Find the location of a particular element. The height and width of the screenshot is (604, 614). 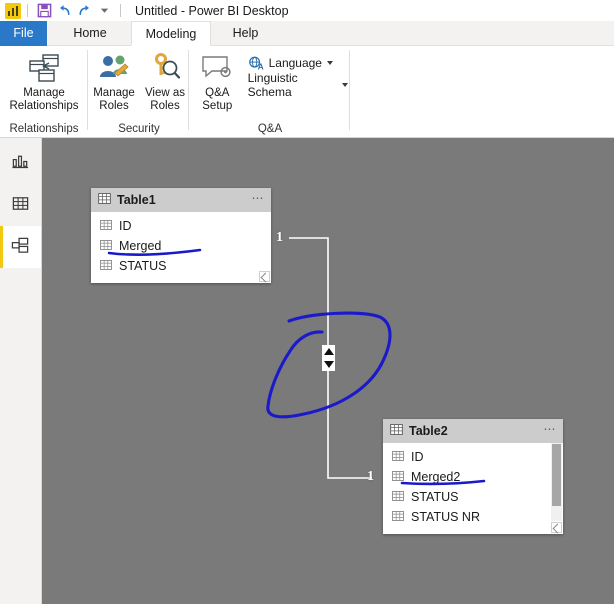

table-card-table1: Table1 ⋯ ID Merged STATUS is located at coordinates (181, 235).